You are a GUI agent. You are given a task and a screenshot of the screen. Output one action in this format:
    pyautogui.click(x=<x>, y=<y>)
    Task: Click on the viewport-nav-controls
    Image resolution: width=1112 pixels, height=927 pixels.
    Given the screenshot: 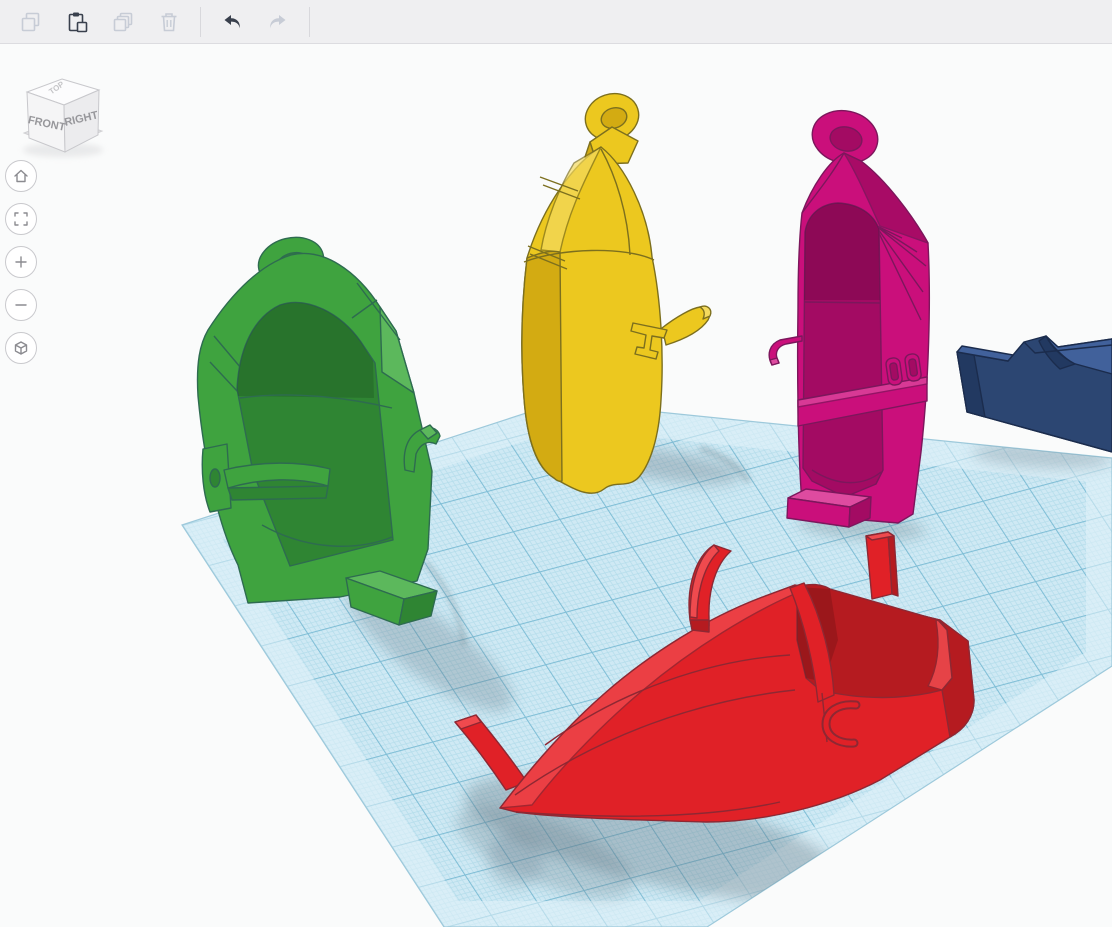 What is the action you would take?
    pyautogui.click(x=21, y=262)
    